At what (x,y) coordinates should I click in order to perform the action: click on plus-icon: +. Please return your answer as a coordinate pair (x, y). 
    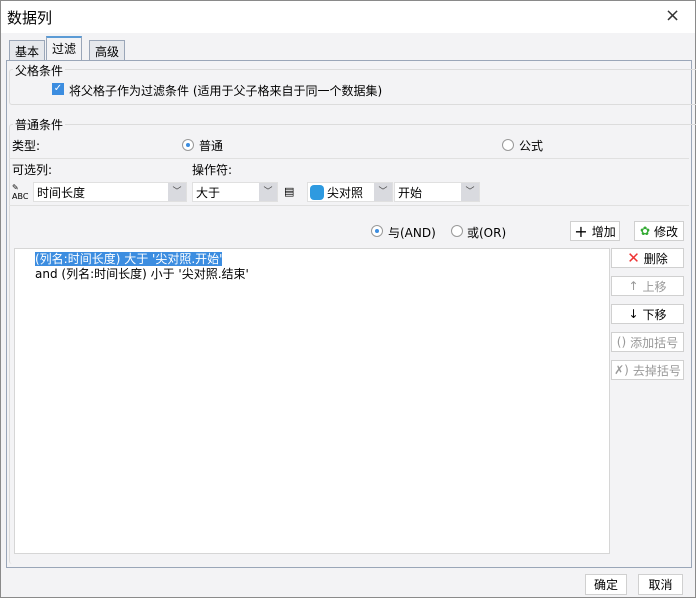
    Looking at the image, I should click on (581, 231).